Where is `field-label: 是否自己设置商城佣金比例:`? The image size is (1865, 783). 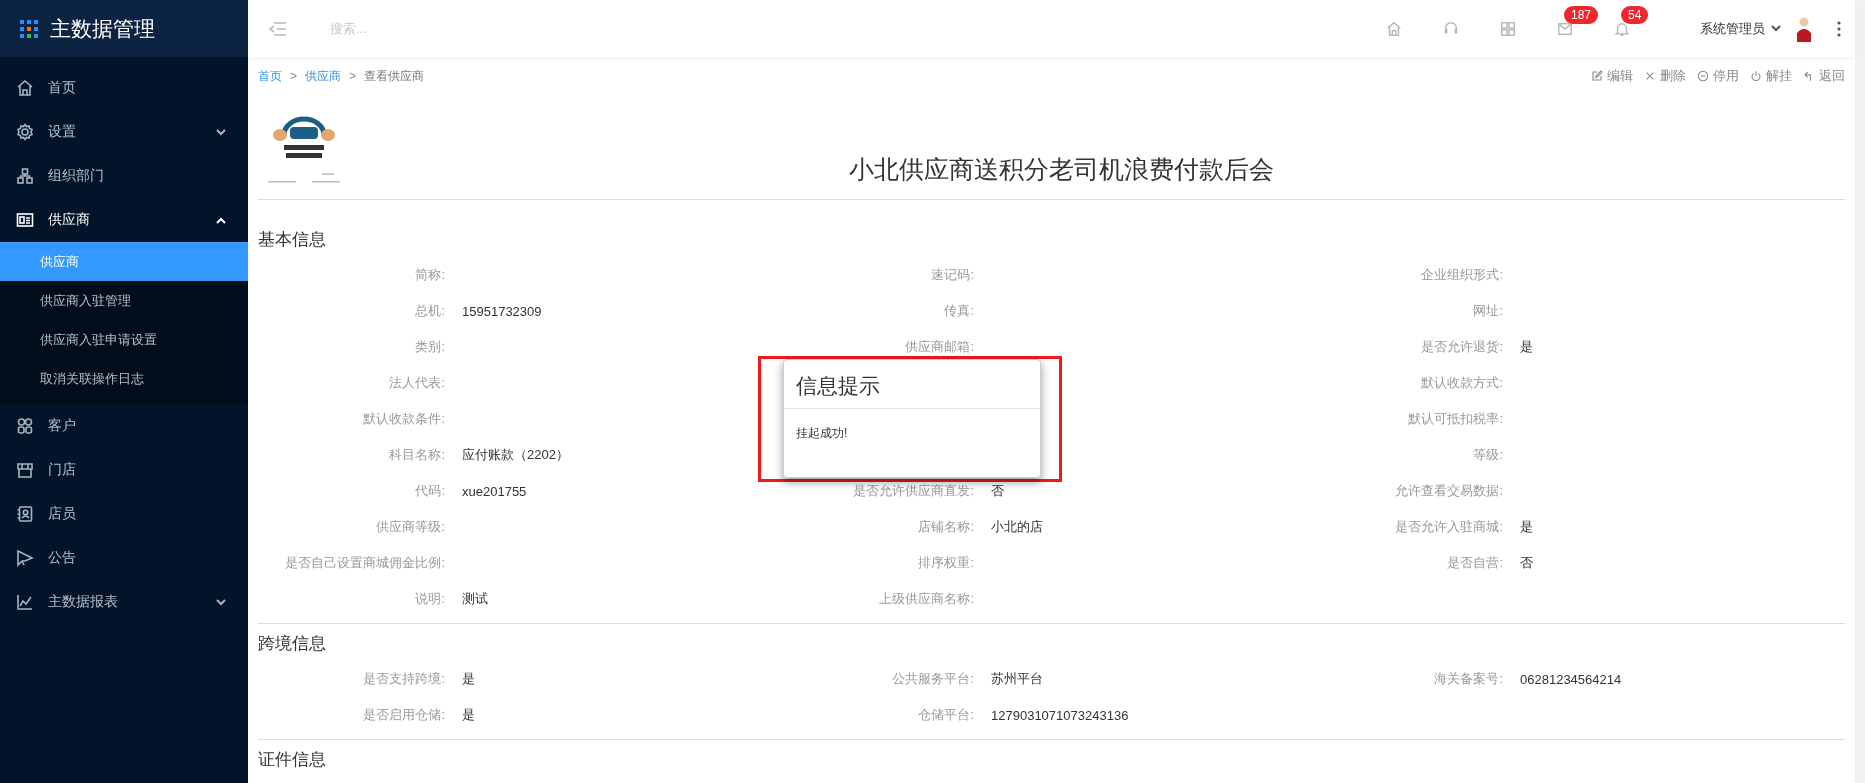 field-label: 是否自己设置商城佣金比例: is located at coordinates (364, 563).